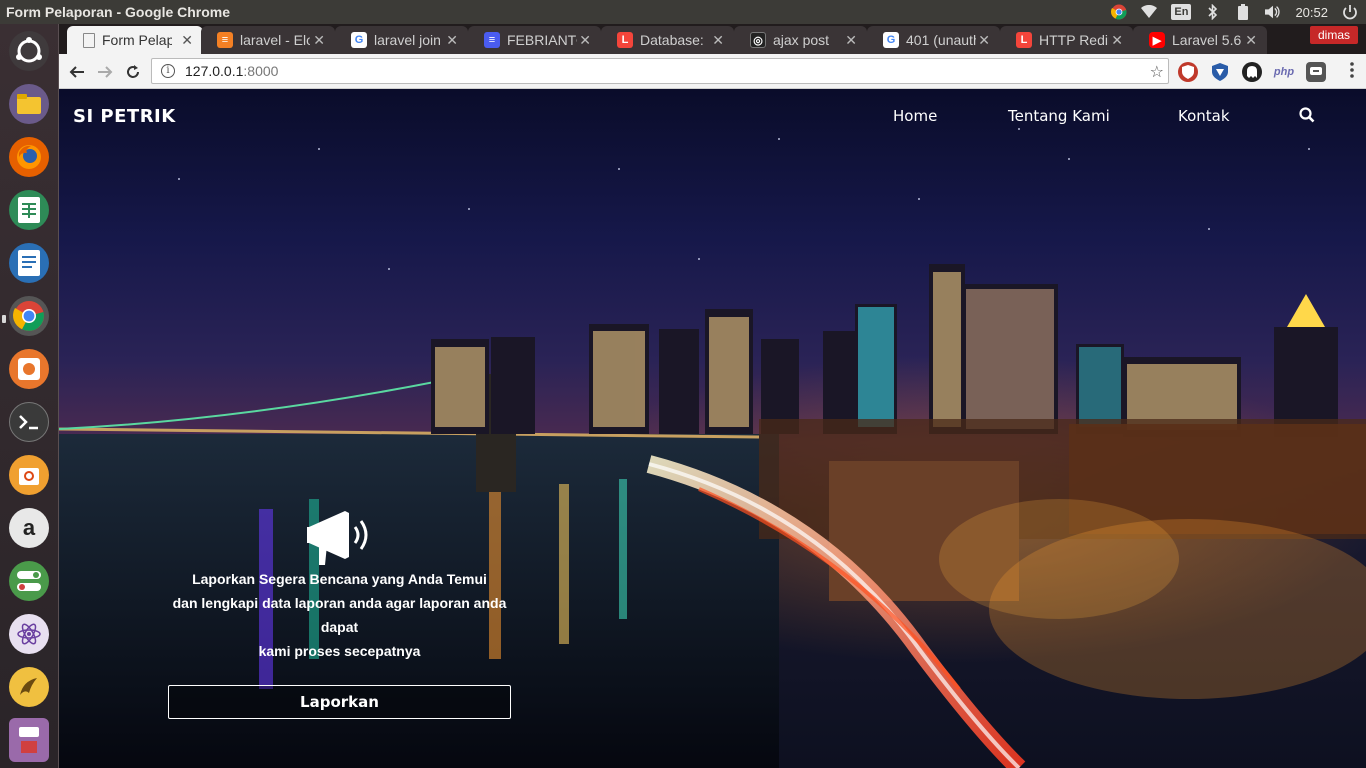 The height and width of the screenshot is (768, 1366). I want to click on tab-laravel-eloquent: ≡ laravel - Eloquent ✕, so click(268, 40).